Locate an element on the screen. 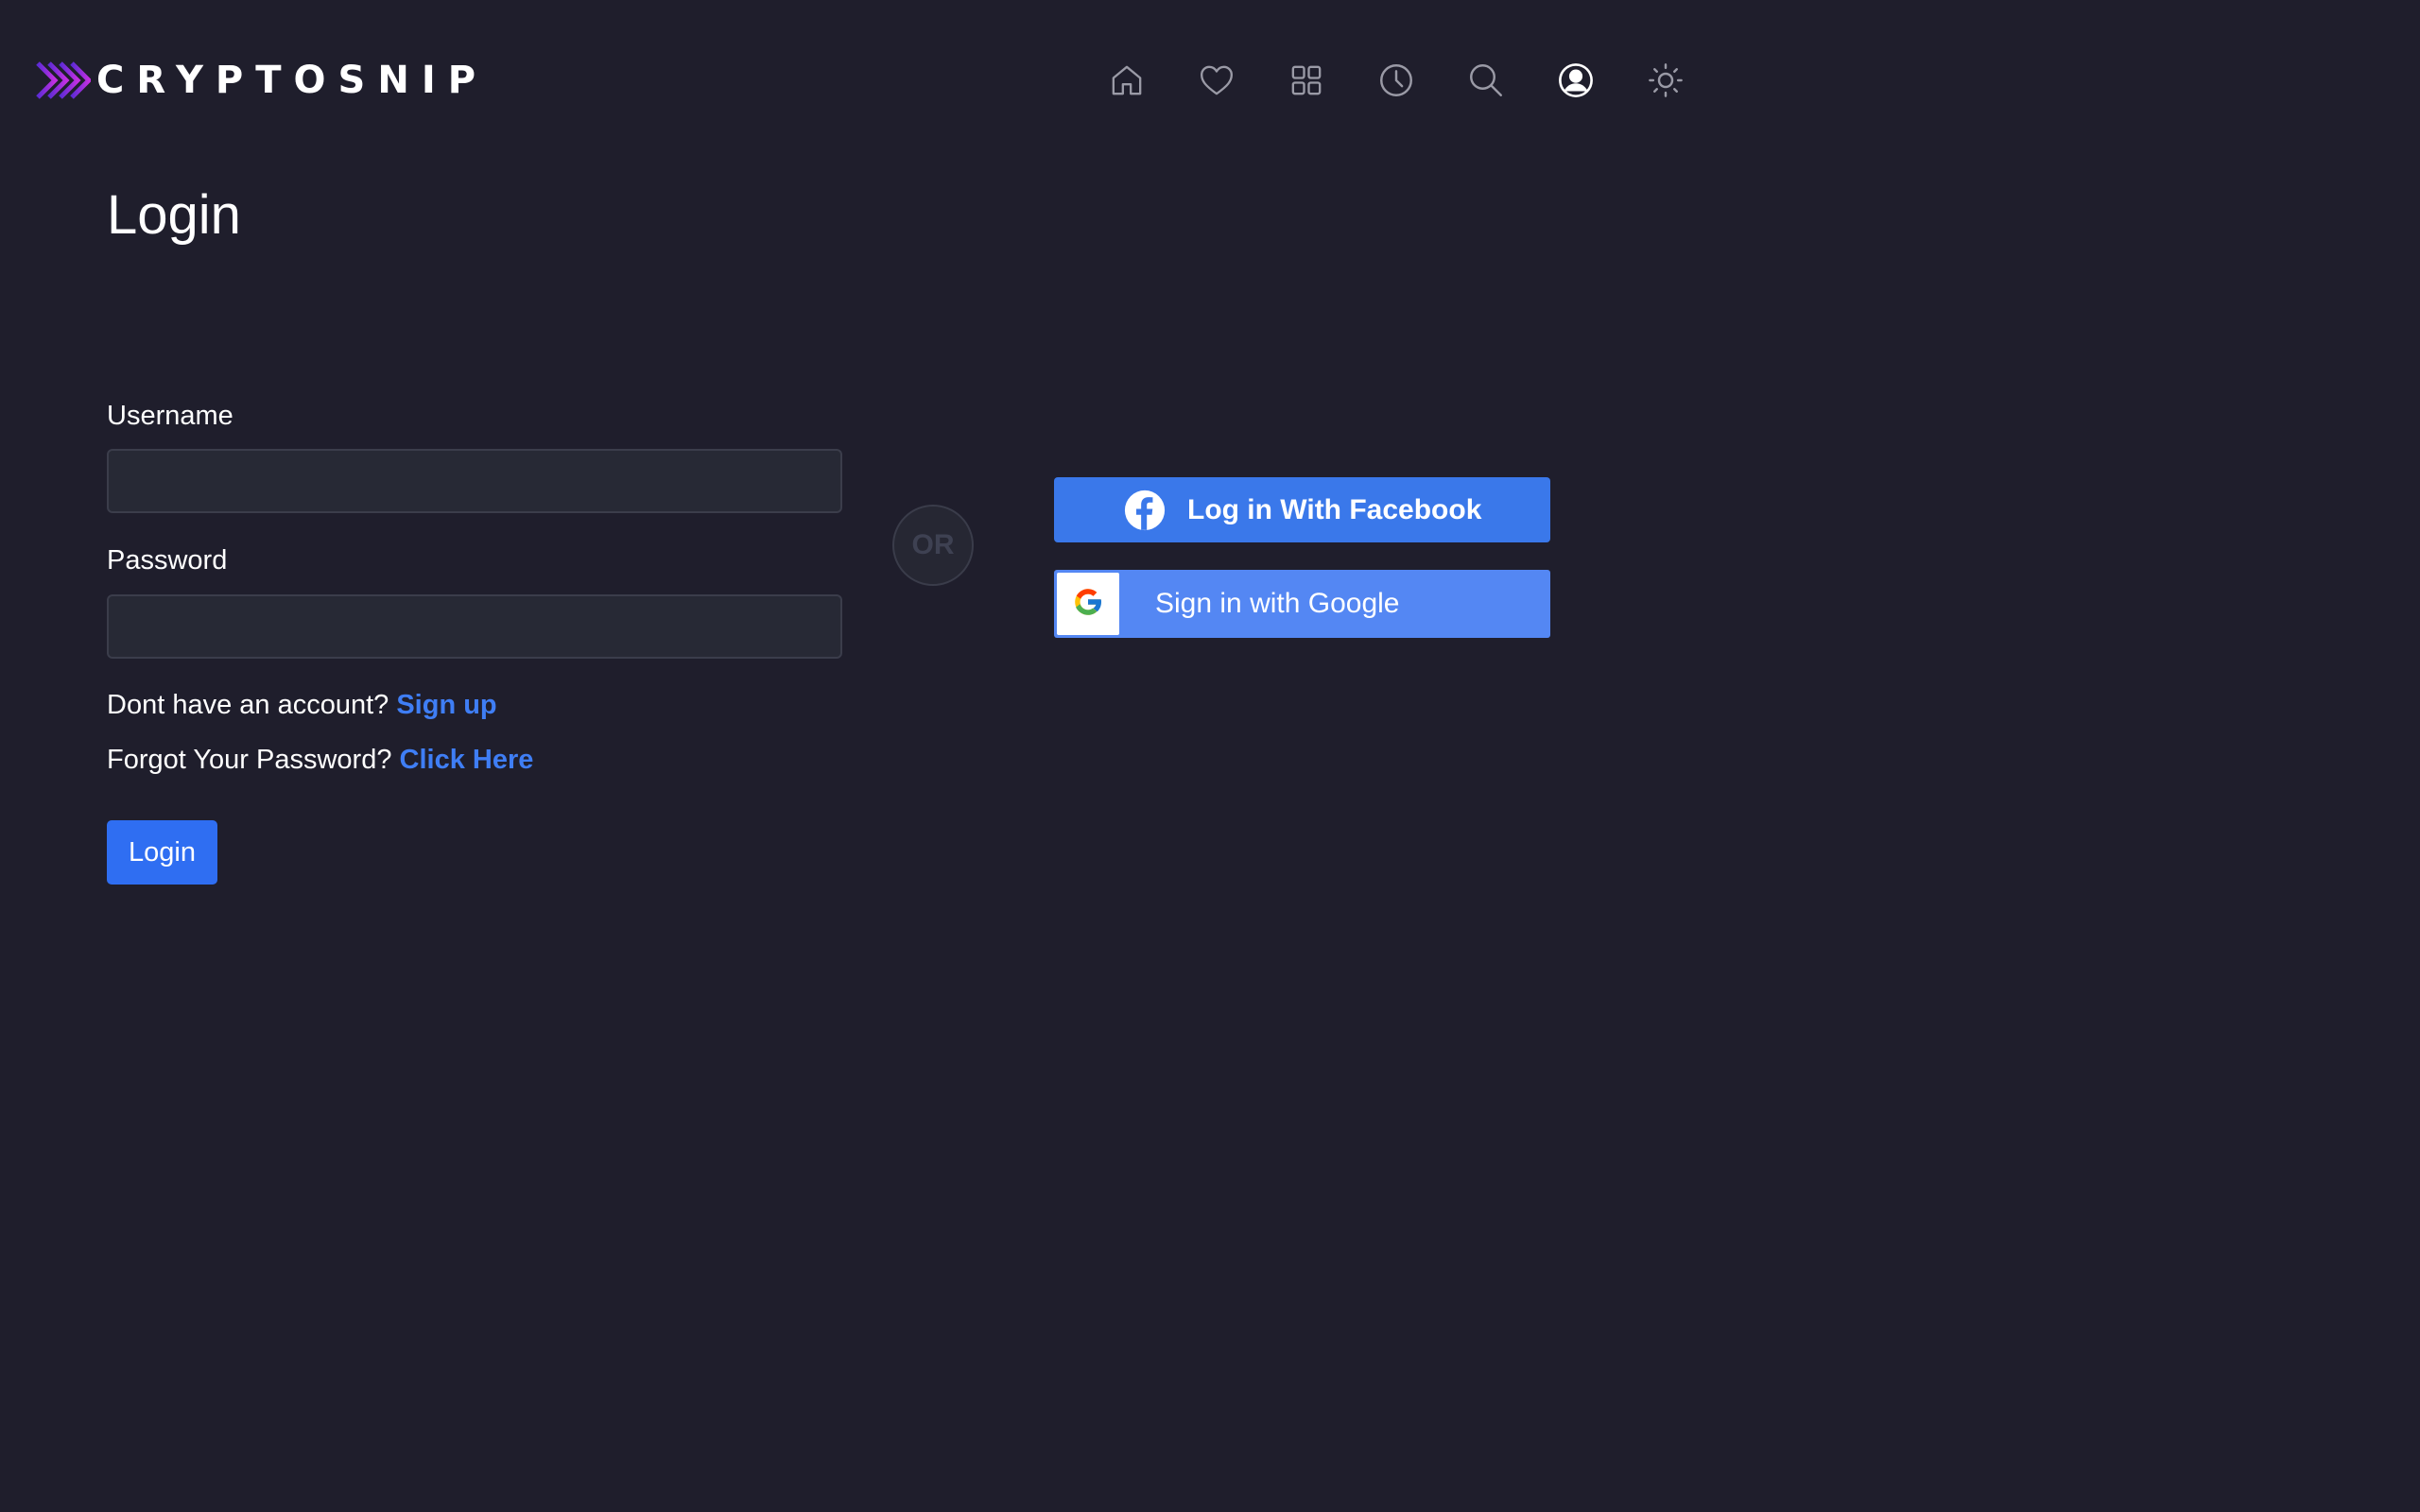 This screenshot has width=2420, height=1512. forgot-password-link: Click Here is located at coordinates (467, 760).